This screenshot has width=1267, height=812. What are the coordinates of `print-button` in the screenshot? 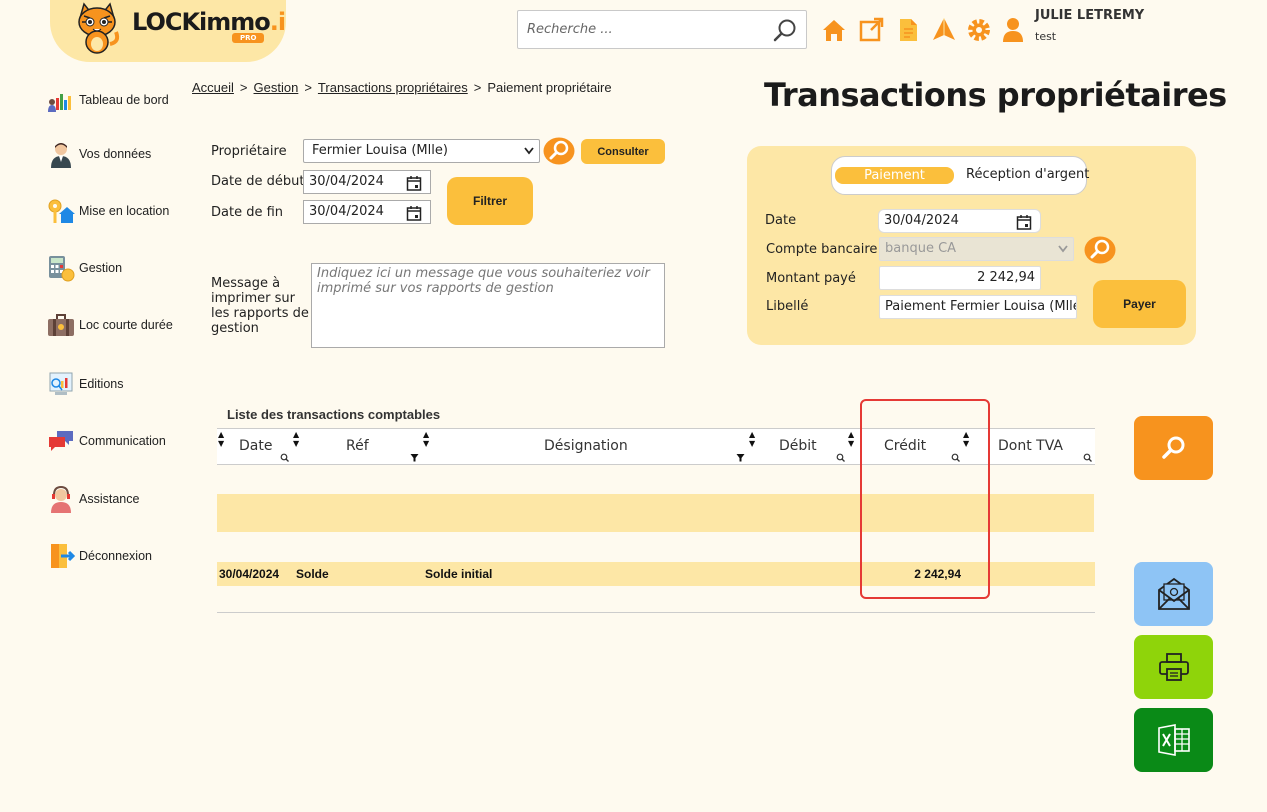 It's located at (1173, 667).